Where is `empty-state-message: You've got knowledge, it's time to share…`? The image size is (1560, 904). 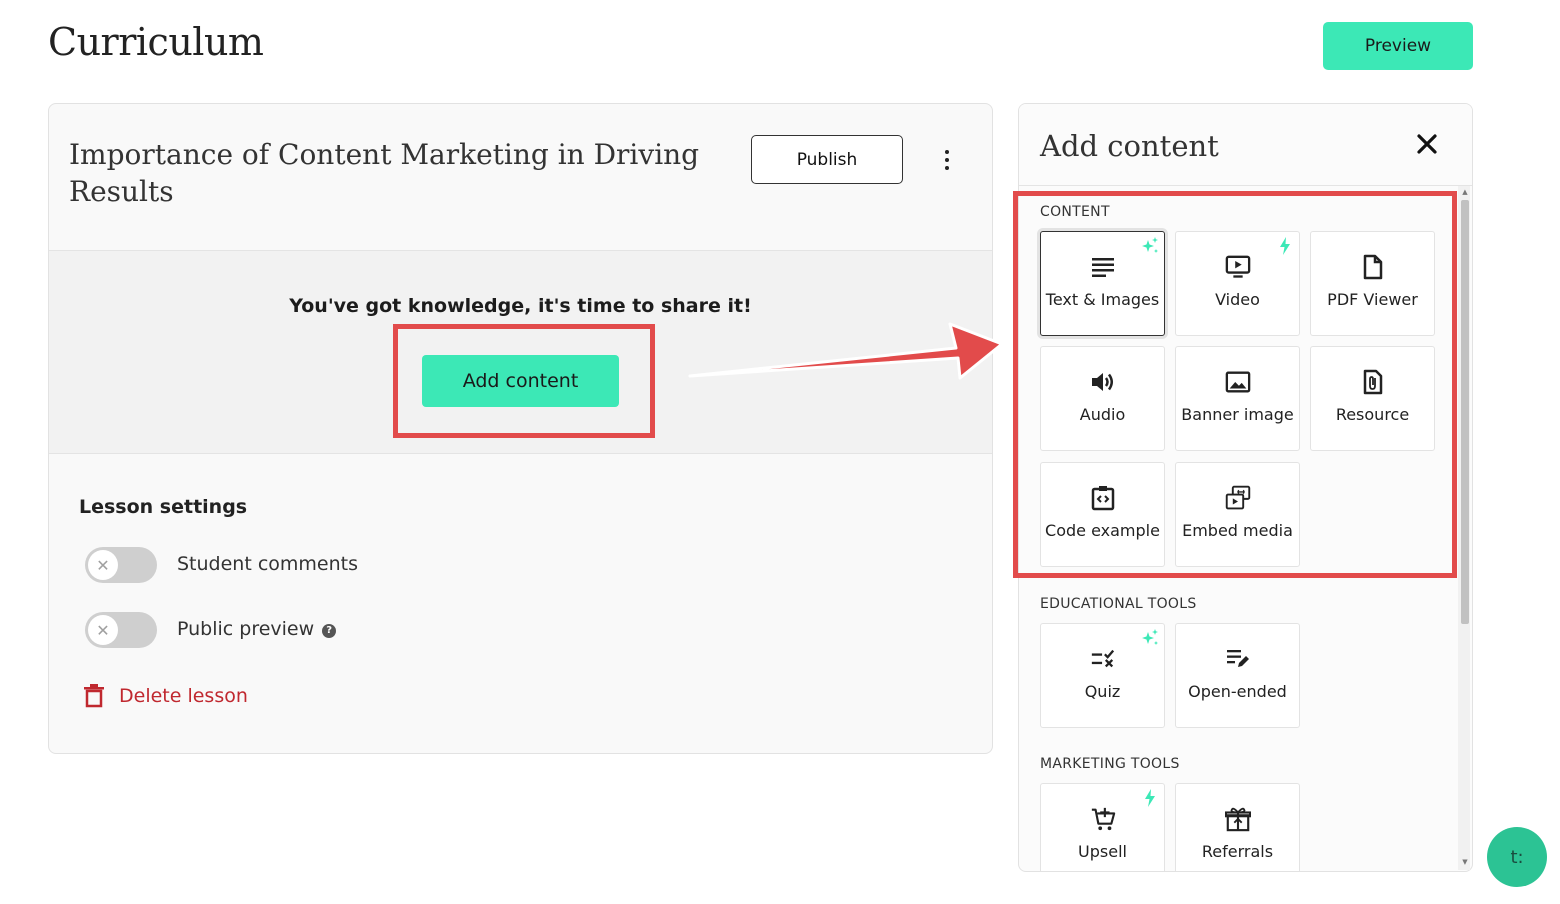 empty-state-message: You've got knowledge, it's time to share… is located at coordinates (520, 306).